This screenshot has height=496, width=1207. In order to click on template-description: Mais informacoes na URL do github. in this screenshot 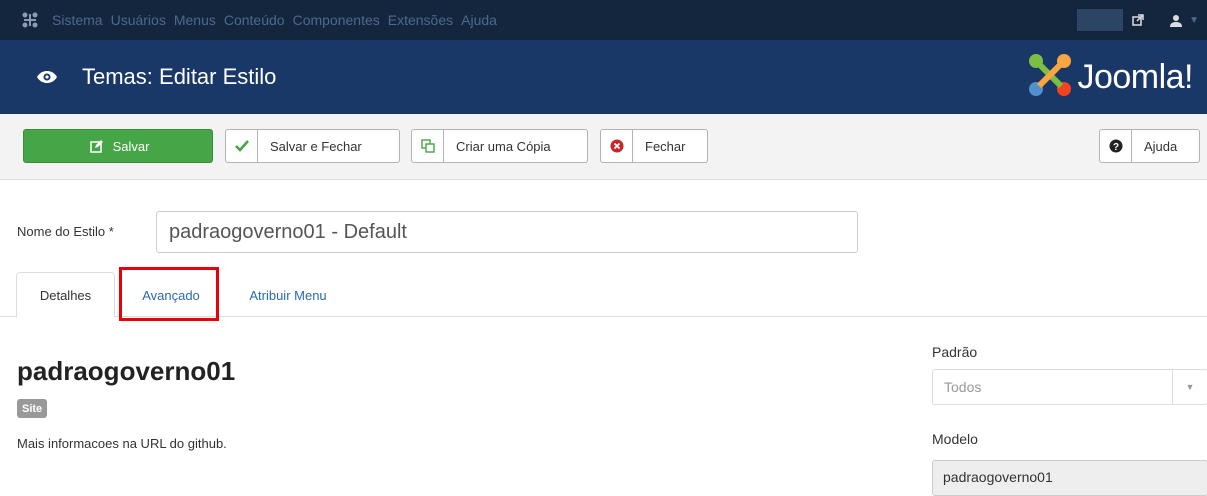, I will do `click(122, 443)`.